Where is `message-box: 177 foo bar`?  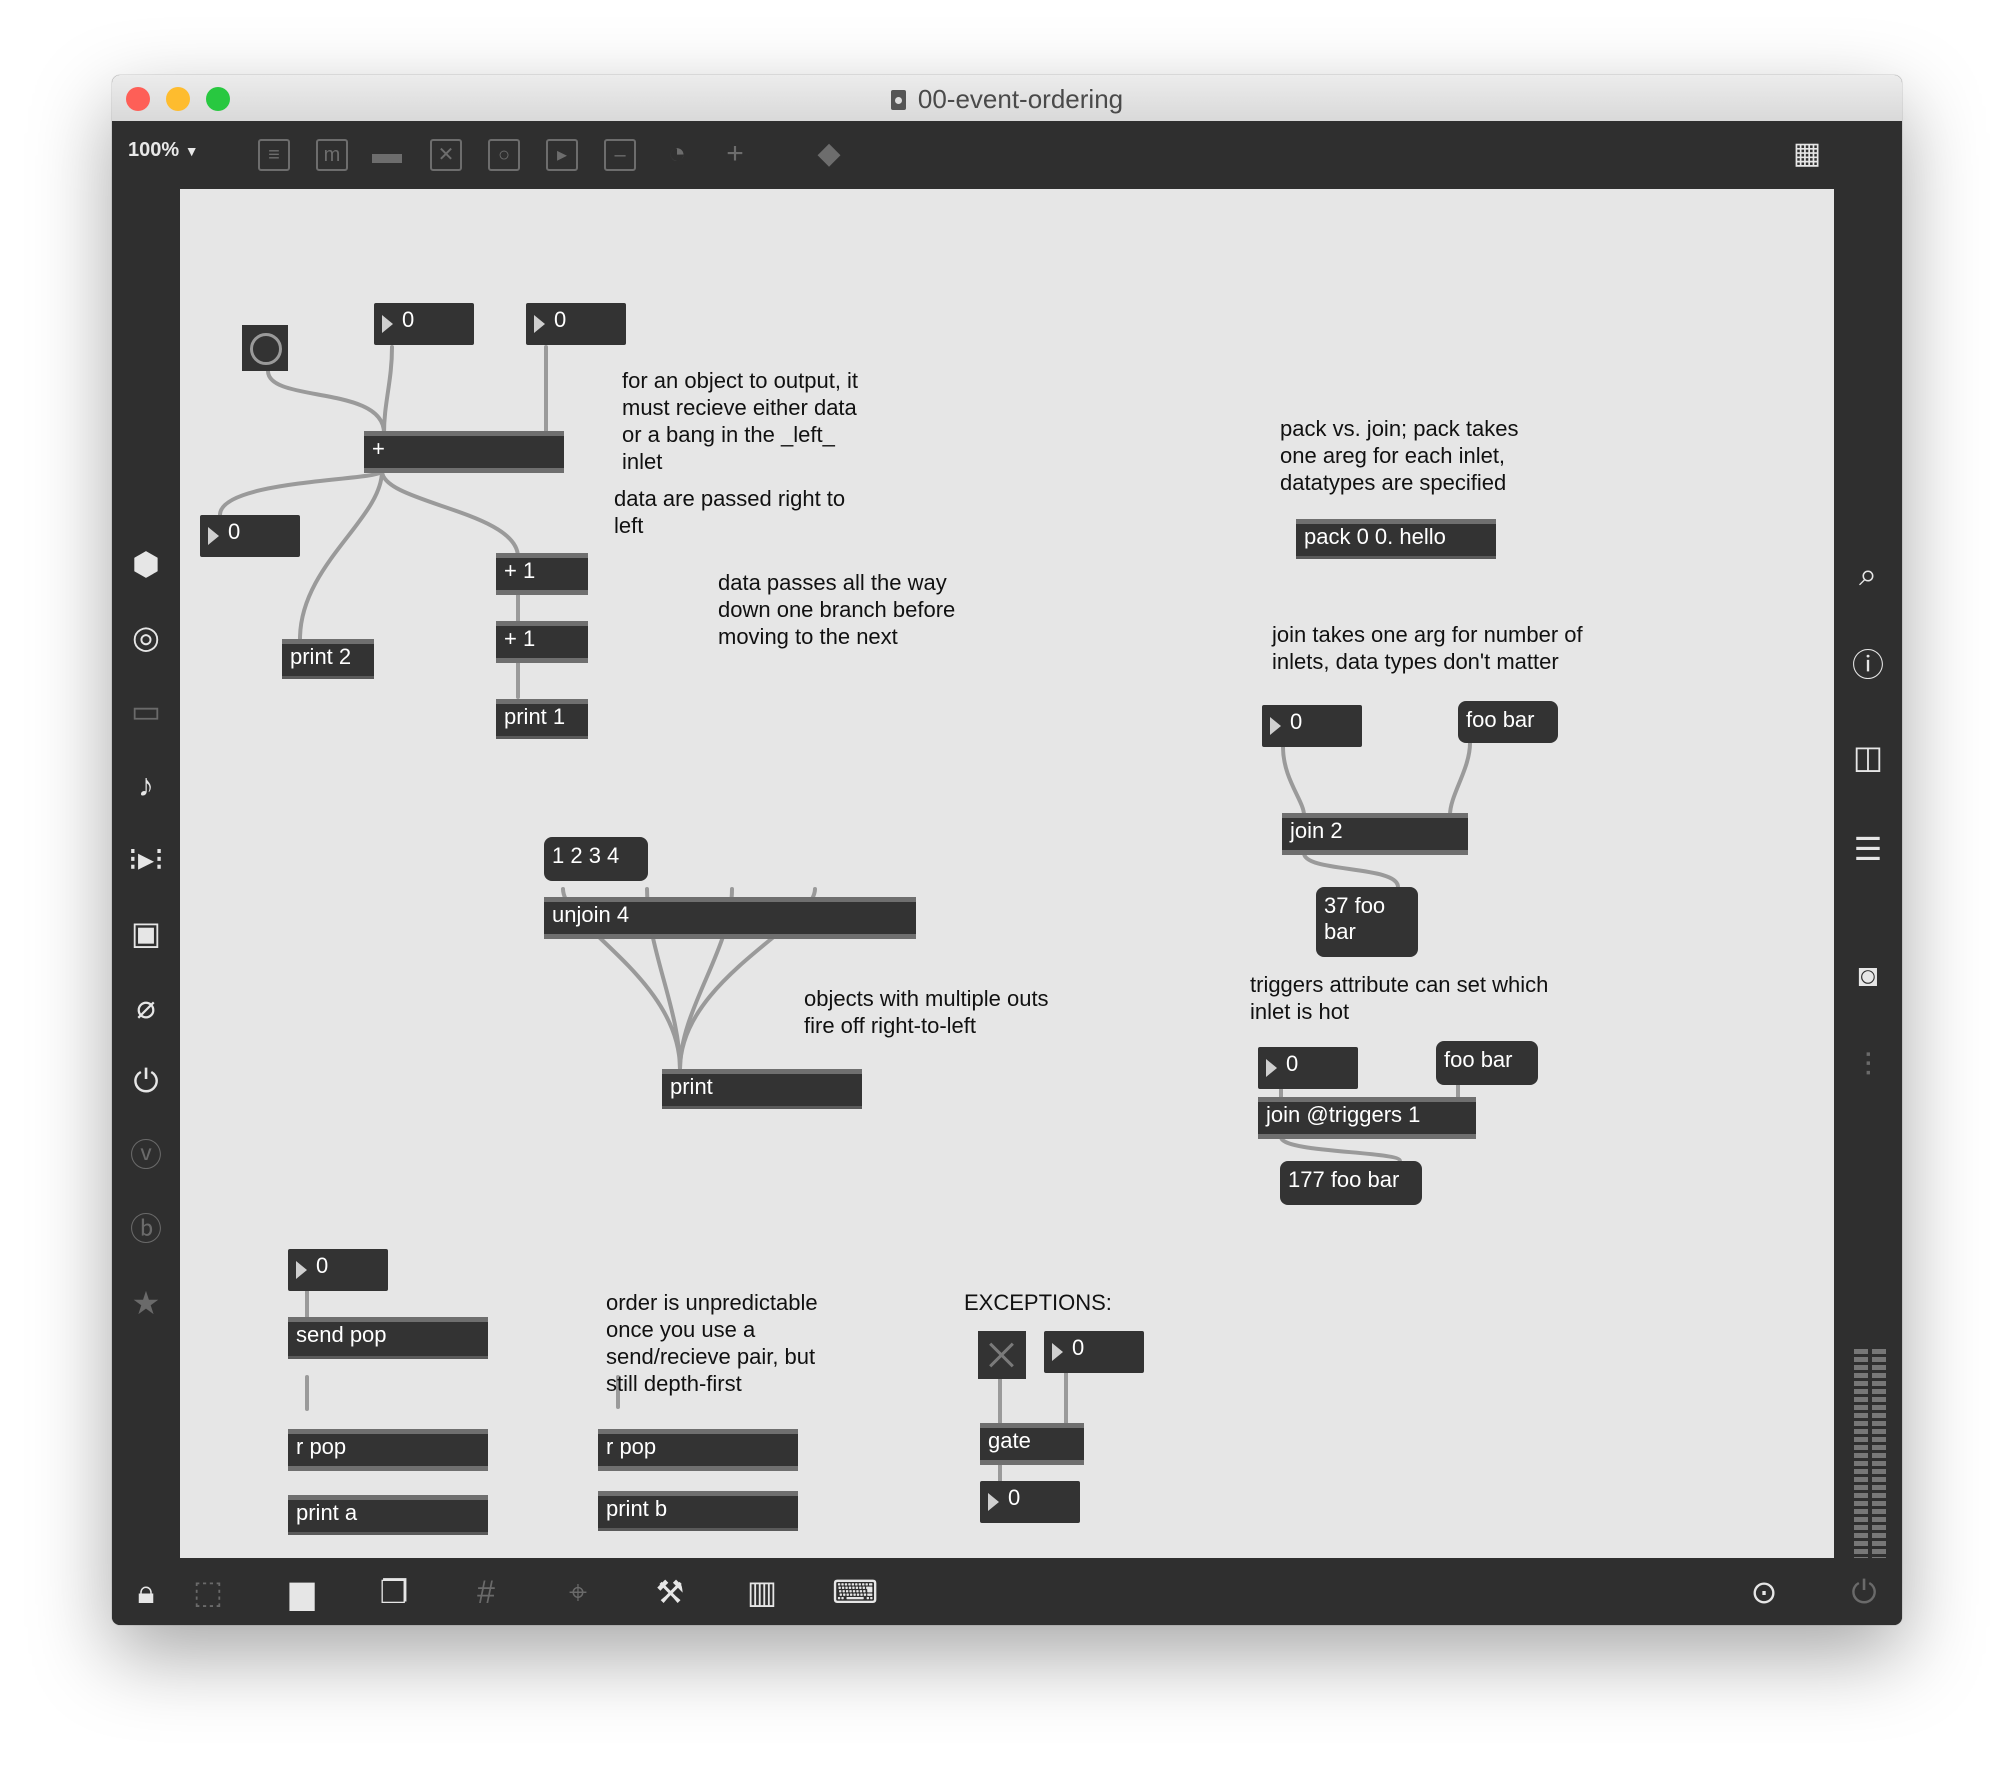
message-box: 177 foo bar is located at coordinates (1351, 1183).